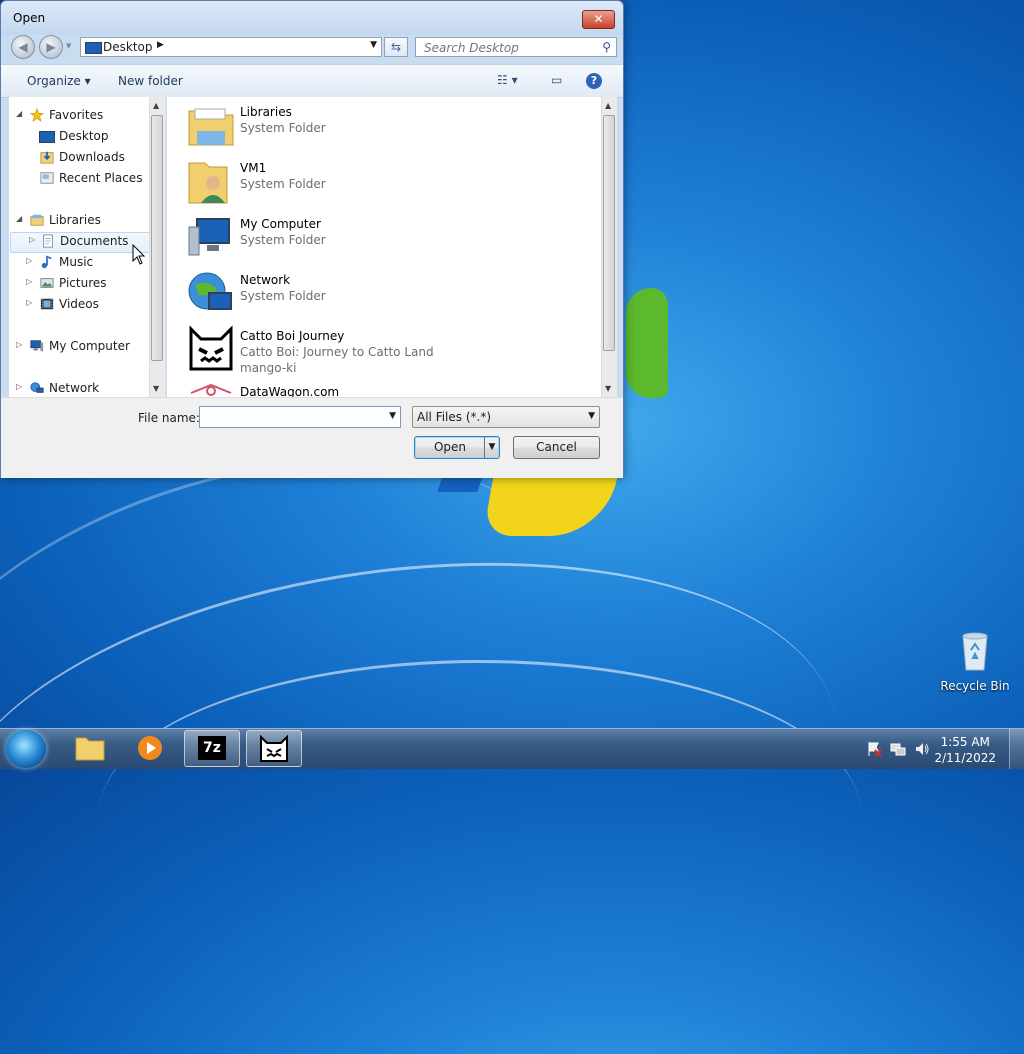 The height and width of the screenshot is (1054, 1024). I want to click on desktop-icon, so click(47, 137).